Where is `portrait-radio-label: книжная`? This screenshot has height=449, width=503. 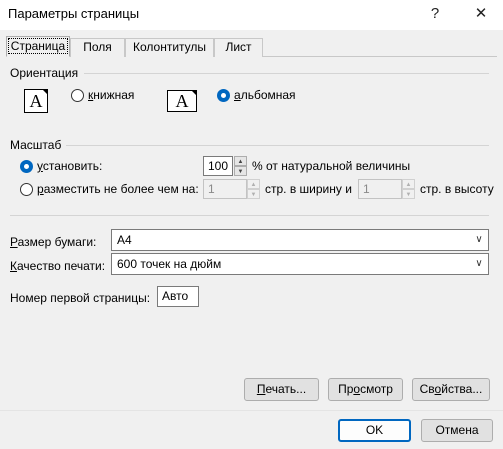 portrait-radio-label: книжная is located at coordinates (111, 95).